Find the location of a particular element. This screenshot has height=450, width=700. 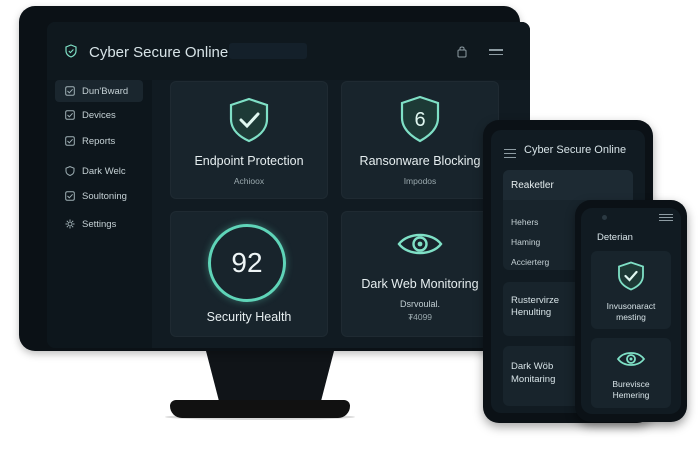

shield-badge-number: 6 is located at coordinates (419, 120).